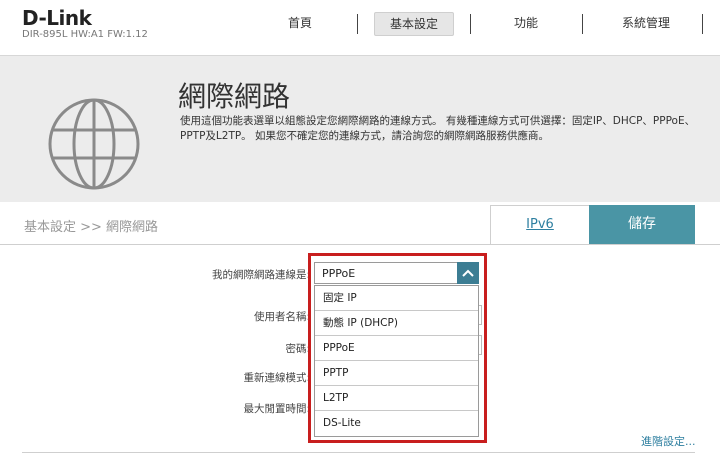  What do you see at coordinates (339, 273) in the screenshot?
I see `select-value: PPPoE` at bounding box center [339, 273].